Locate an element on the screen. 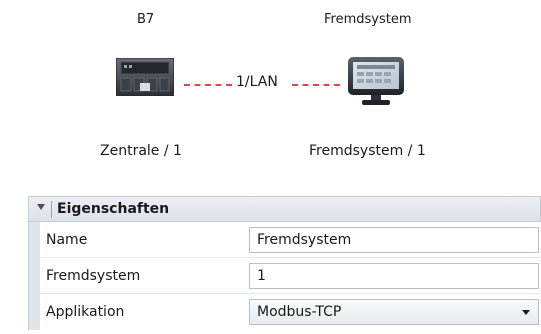 This screenshot has height=334, width=541. fremdsystem-input: 1 is located at coordinates (394, 276).